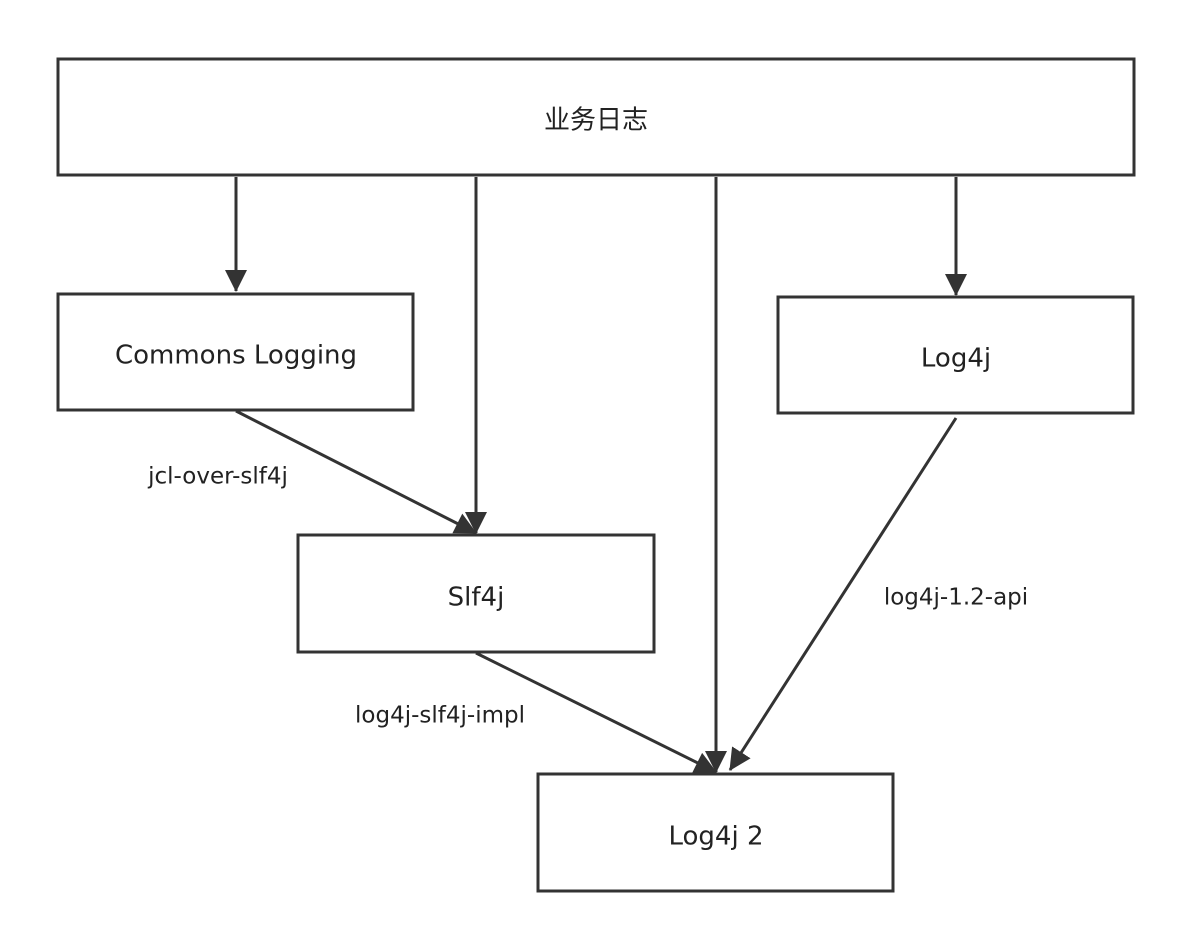 This screenshot has height=952, width=1192. What do you see at coordinates (217, 477) in the screenshot?
I see `edge-label-jcl-over-slf4j: jcl-over-slf4j` at bounding box center [217, 477].